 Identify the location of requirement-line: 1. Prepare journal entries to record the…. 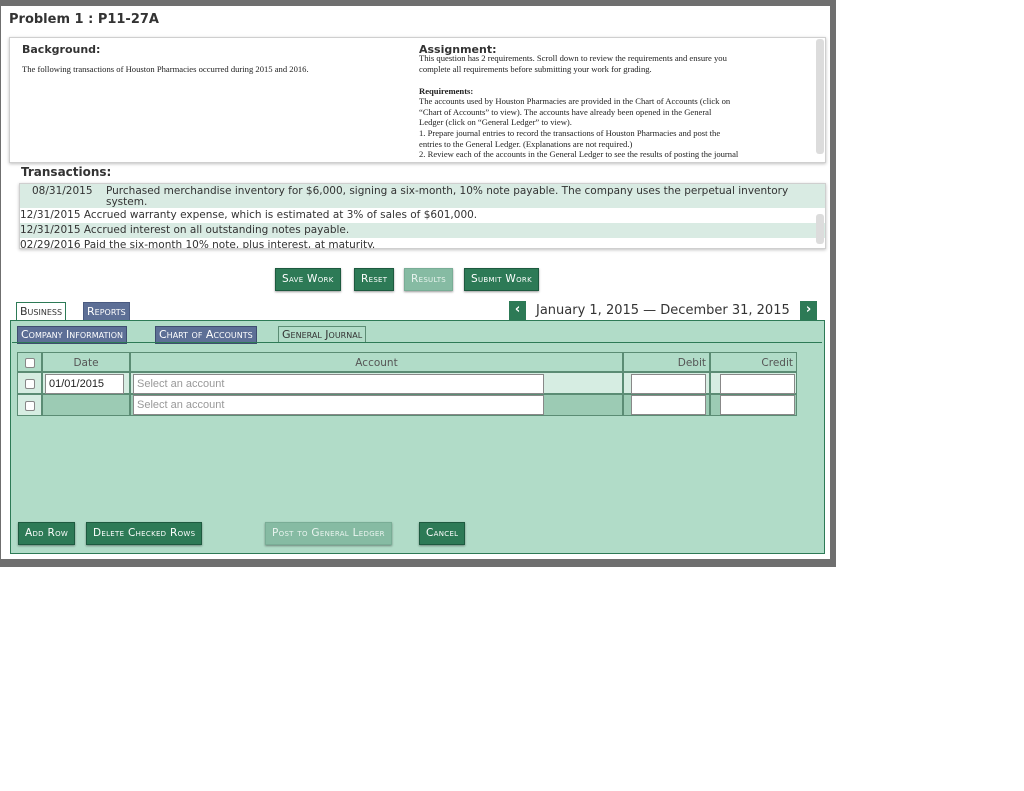
(570, 133).